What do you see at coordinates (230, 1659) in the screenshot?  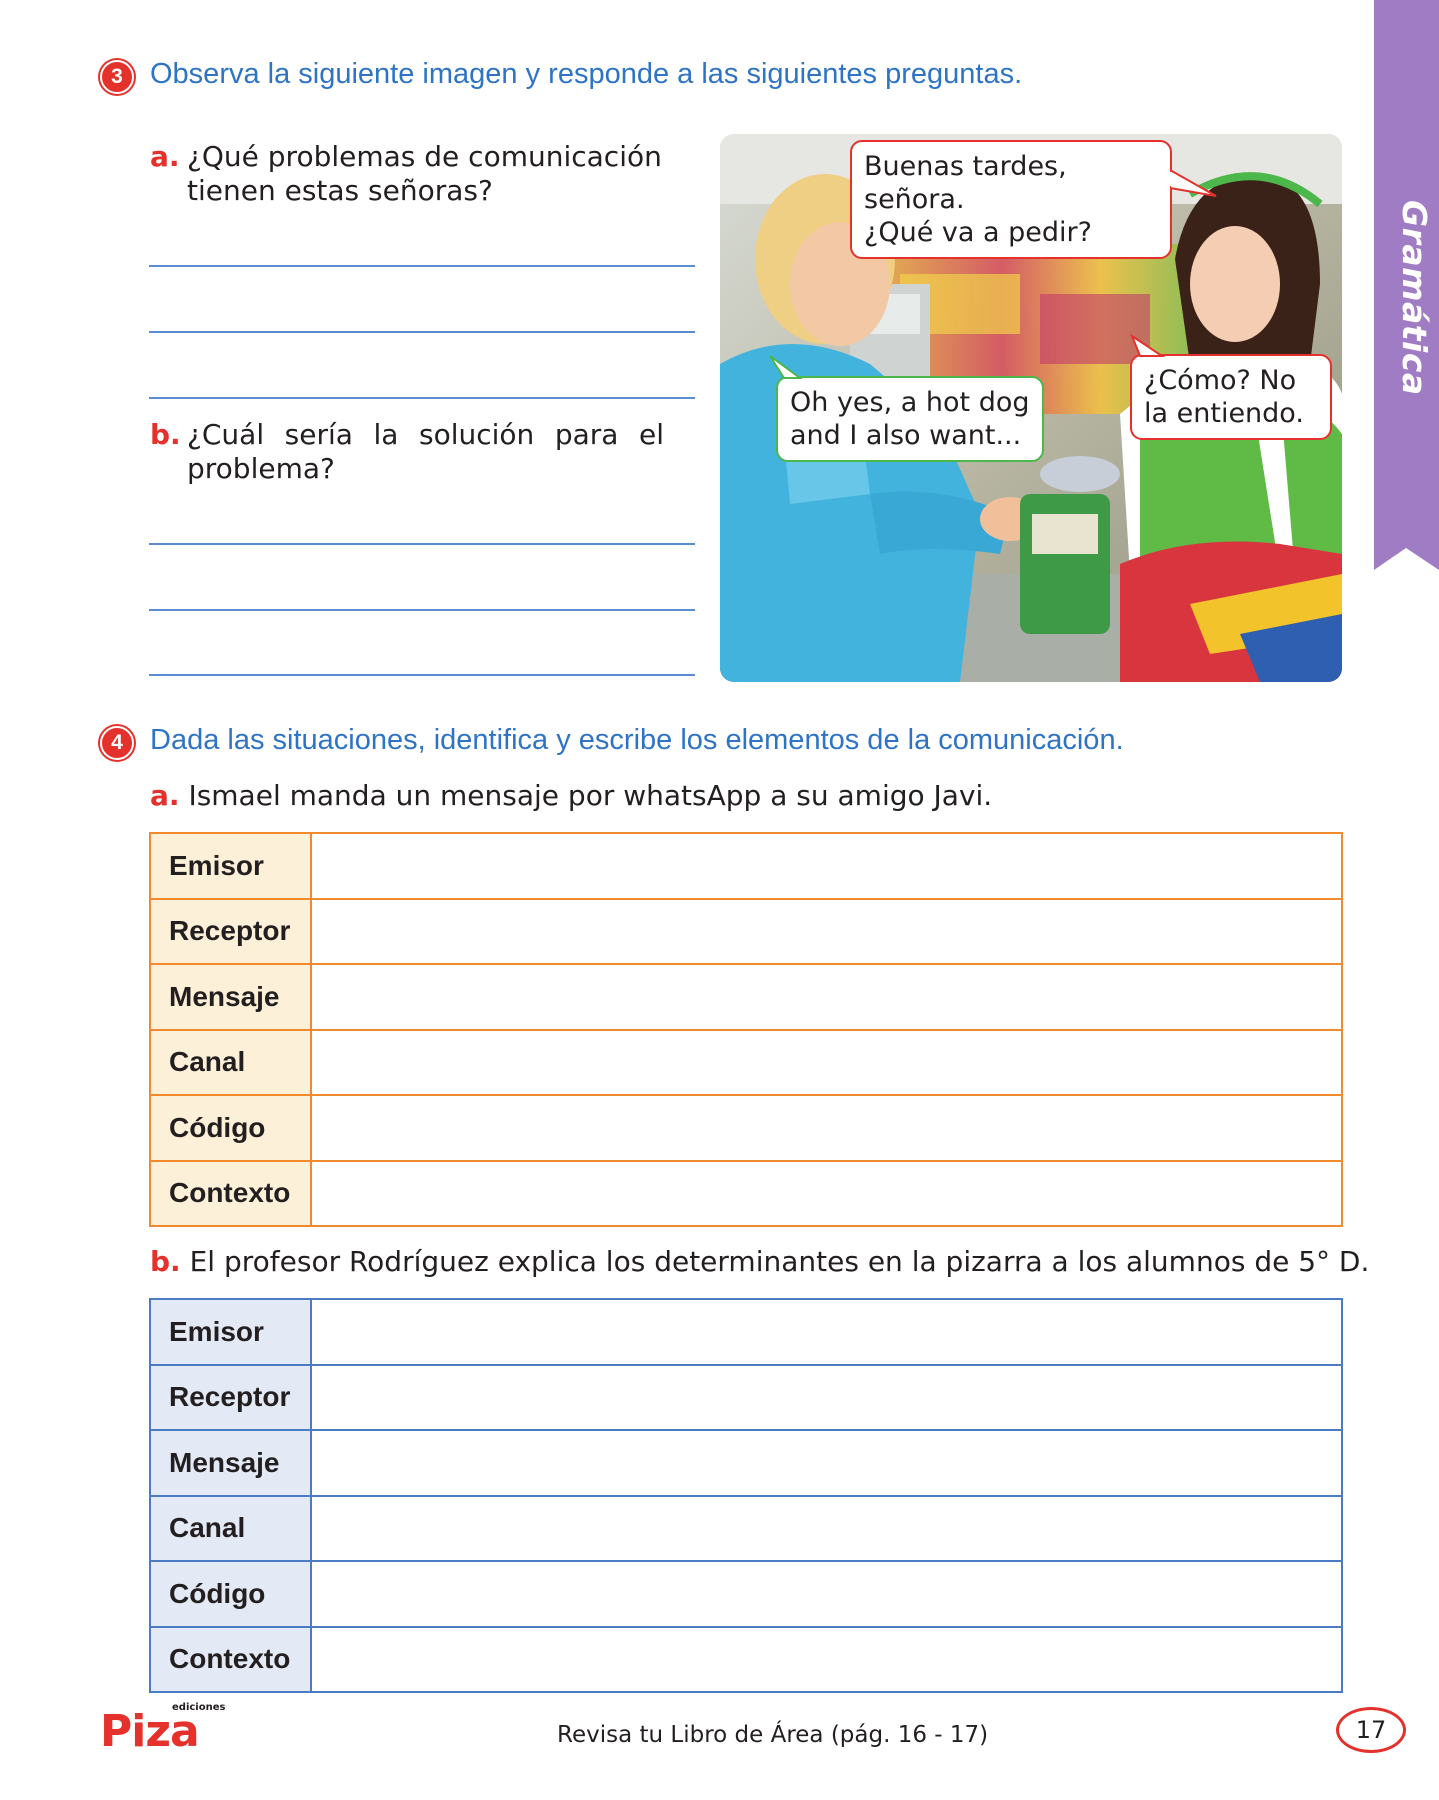 I see `table-b-row-label: Contexto` at bounding box center [230, 1659].